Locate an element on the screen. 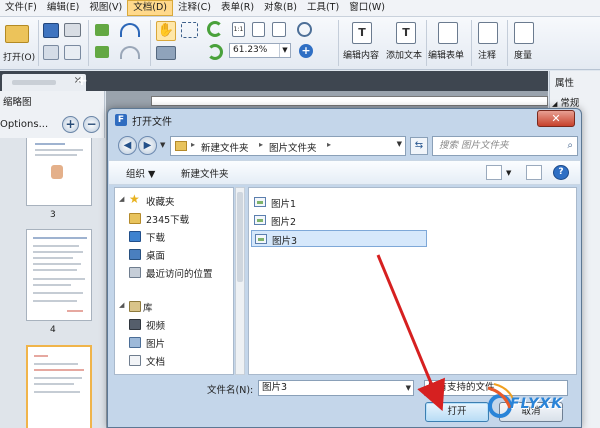 The image size is (600, 428). open-button: 打开(O) is located at coordinates (19, 43).